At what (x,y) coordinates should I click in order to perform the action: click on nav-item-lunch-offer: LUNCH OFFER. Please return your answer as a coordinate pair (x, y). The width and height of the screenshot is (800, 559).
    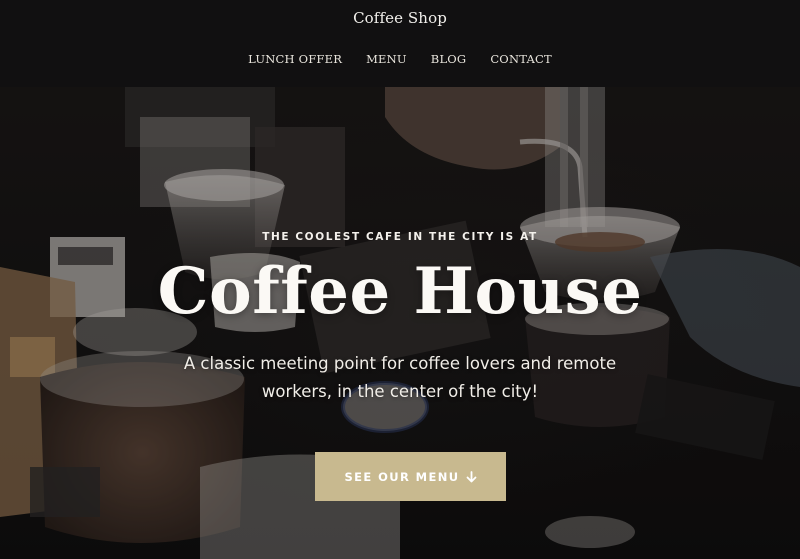
    Looking at the image, I should click on (295, 59).